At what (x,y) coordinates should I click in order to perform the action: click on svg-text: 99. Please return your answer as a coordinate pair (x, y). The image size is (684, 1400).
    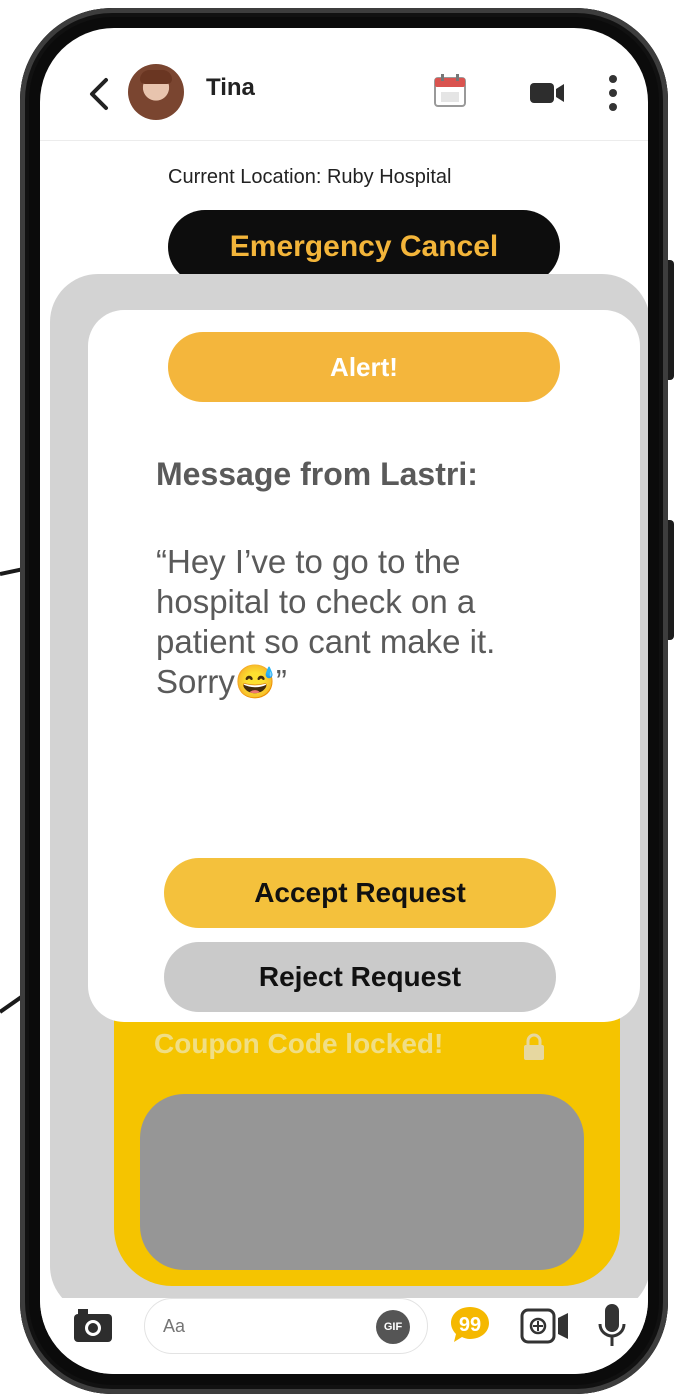
    Looking at the image, I should click on (470, 1325).